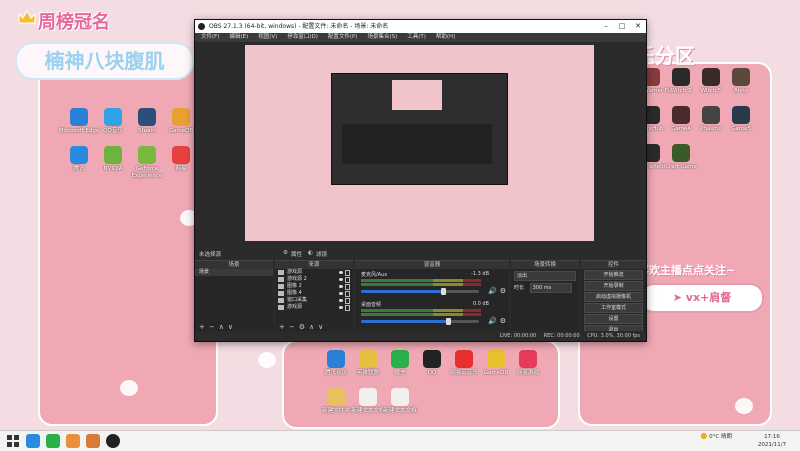 This screenshot has width=800, height=451. I want to click on control-button: 开始录制, so click(613, 286).